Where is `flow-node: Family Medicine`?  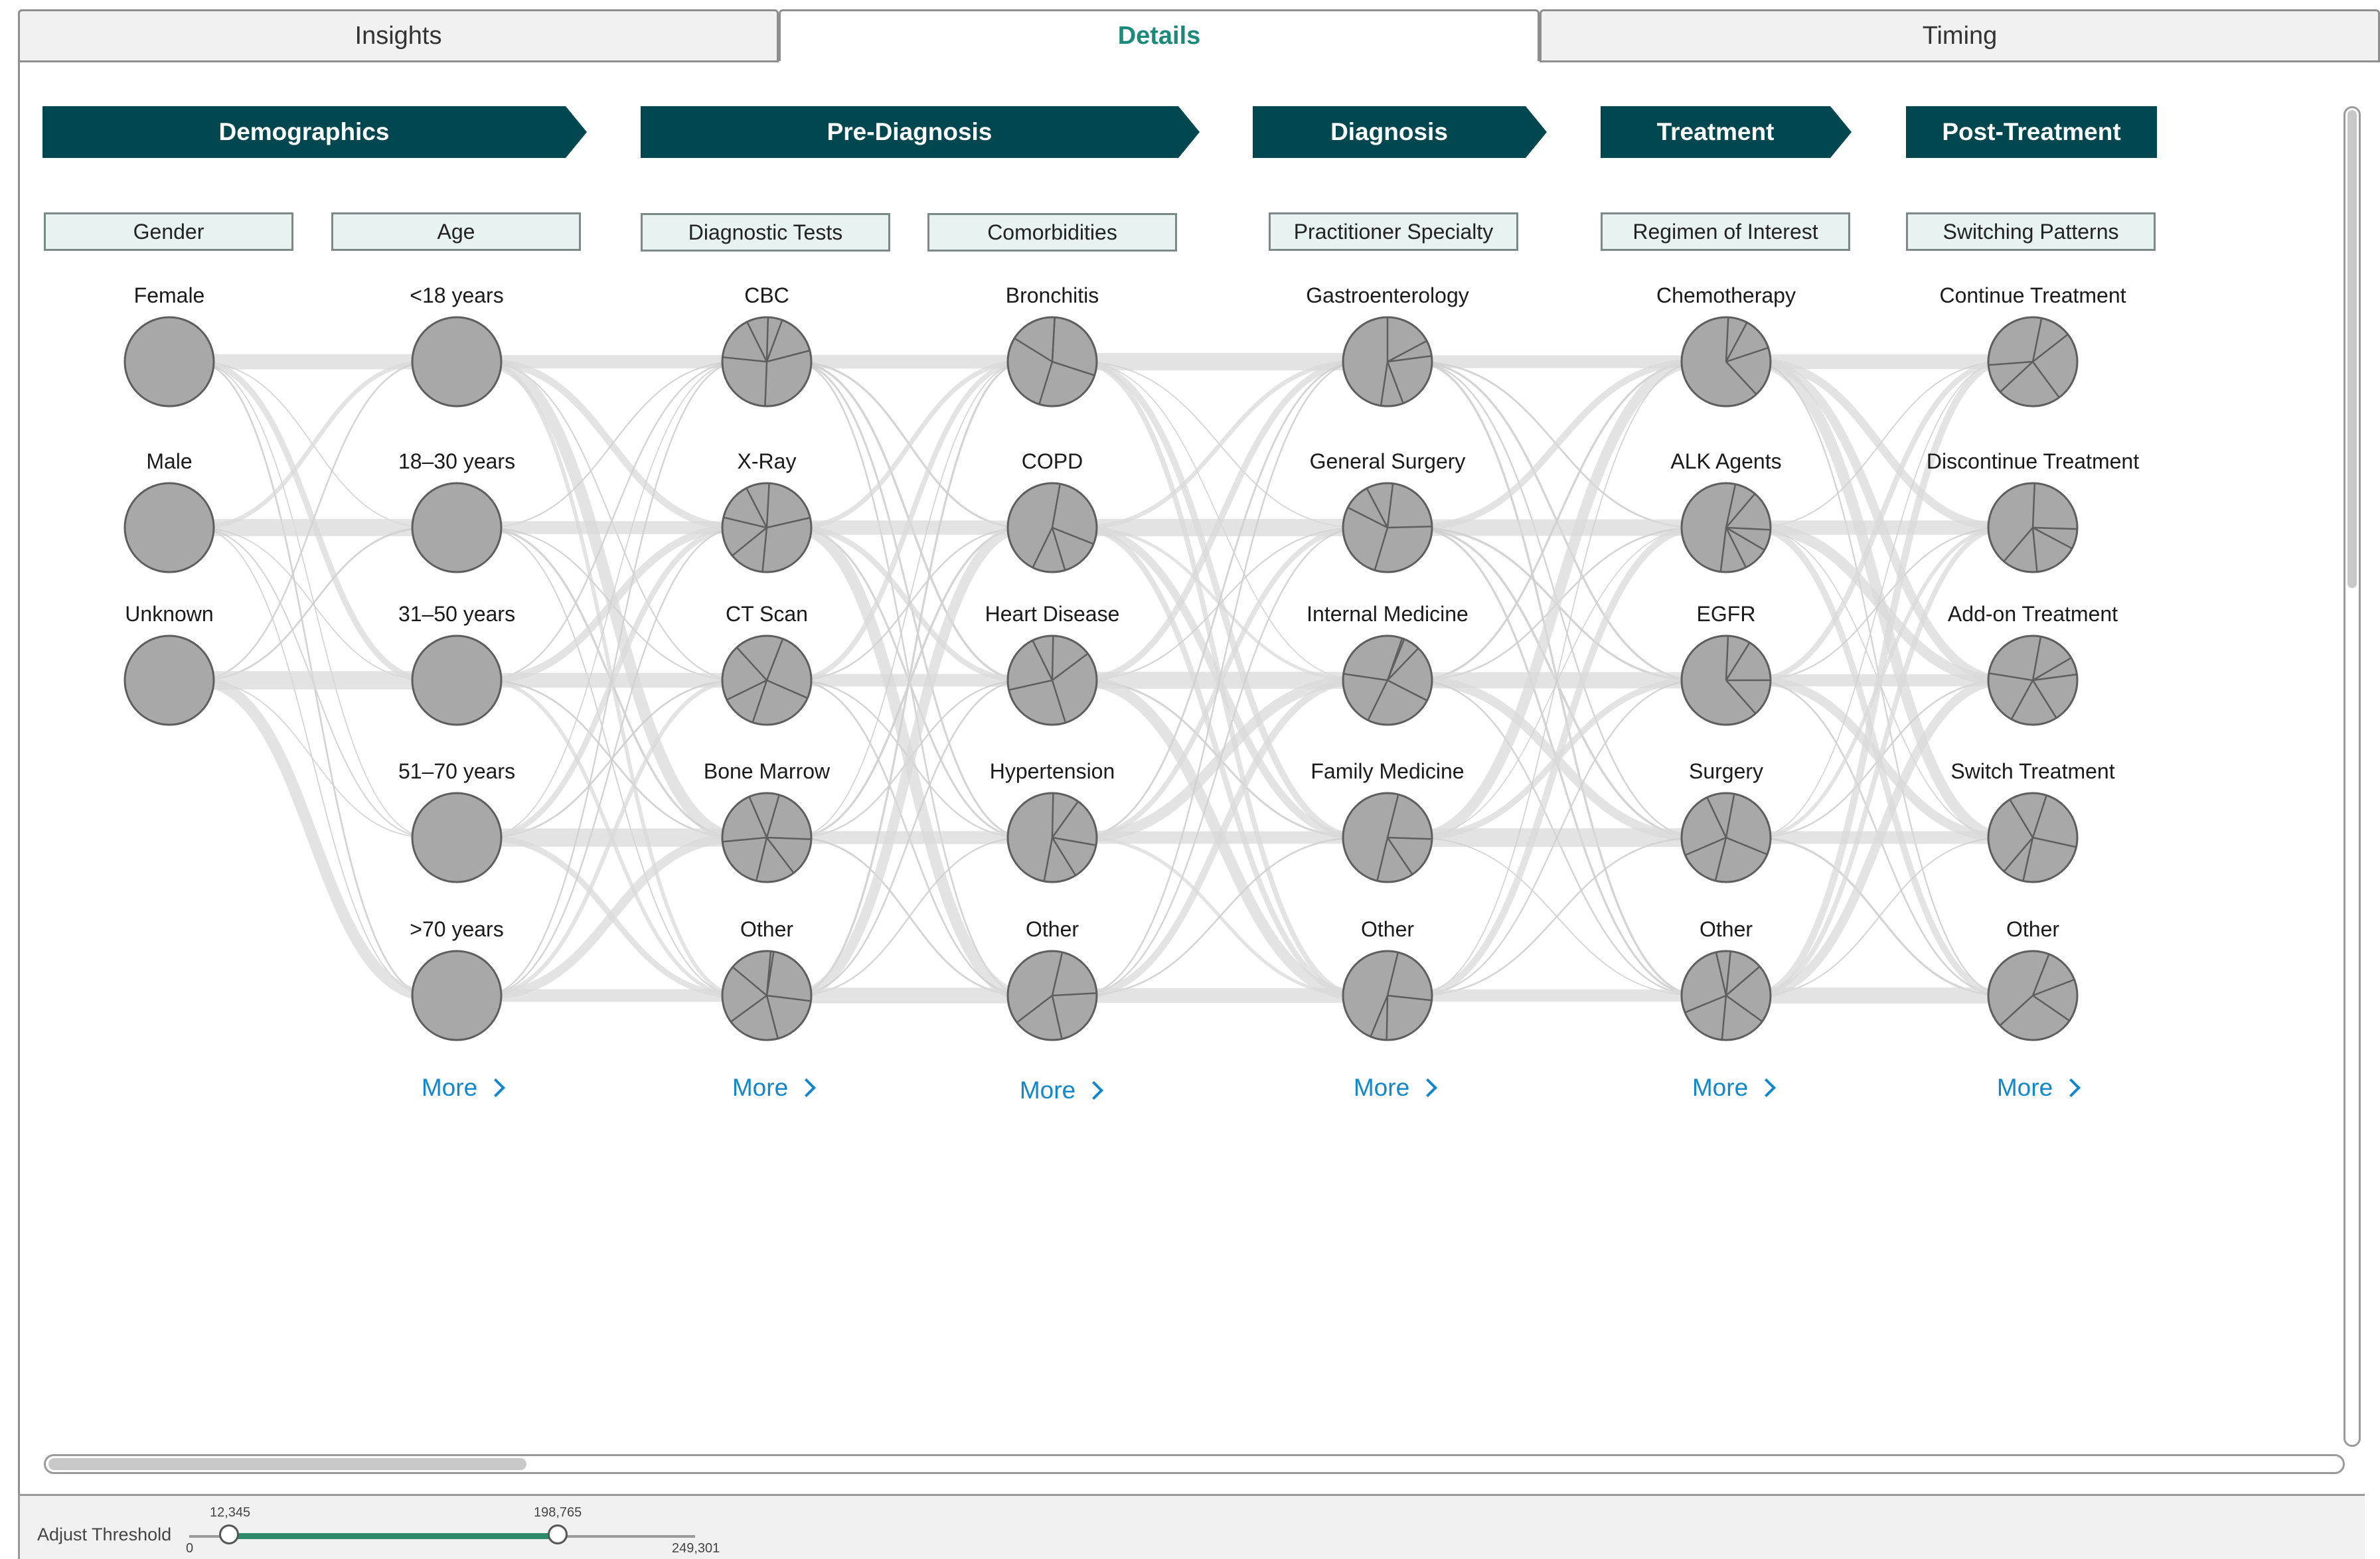 flow-node: Family Medicine is located at coordinates (1387, 821).